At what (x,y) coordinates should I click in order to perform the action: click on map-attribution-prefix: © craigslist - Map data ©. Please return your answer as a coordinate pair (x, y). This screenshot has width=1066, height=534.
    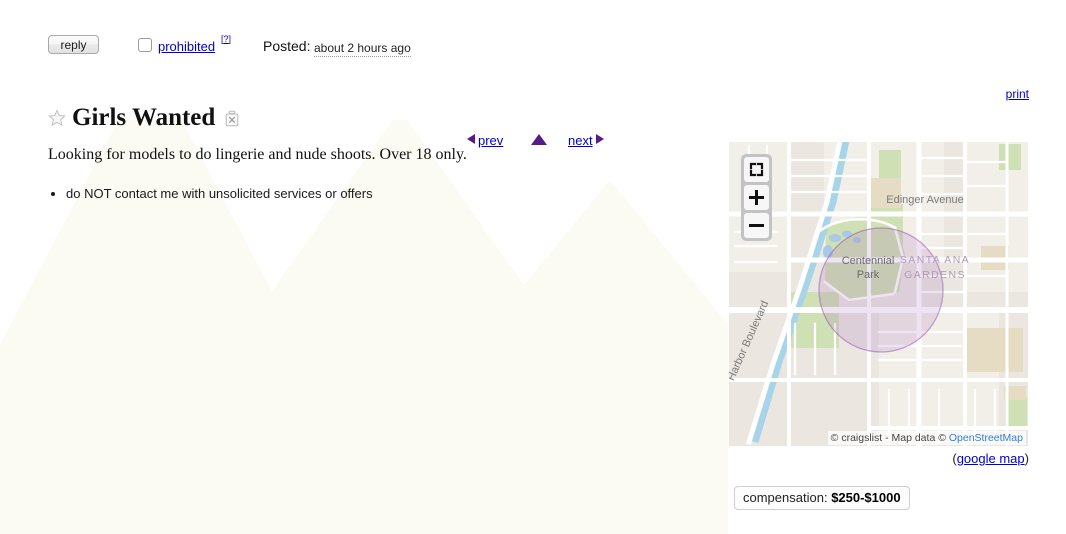
    Looking at the image, I should click on (889, 438).